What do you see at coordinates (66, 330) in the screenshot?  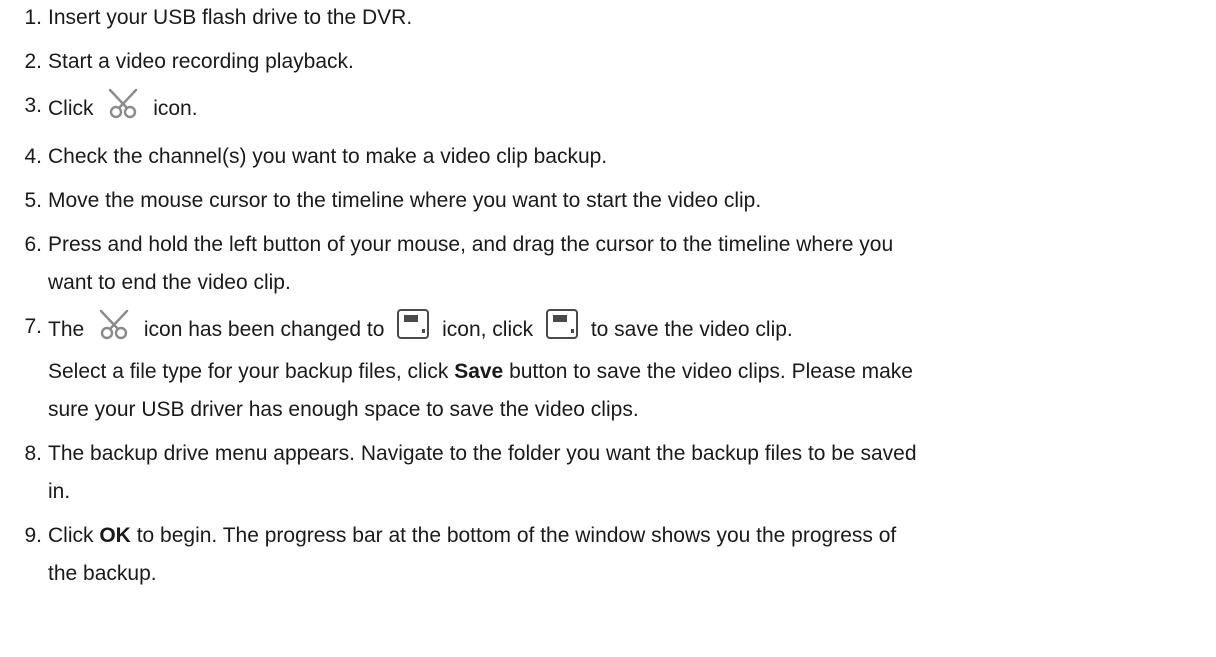 I see `step-text-a: The` at bounding box center [66, 330].